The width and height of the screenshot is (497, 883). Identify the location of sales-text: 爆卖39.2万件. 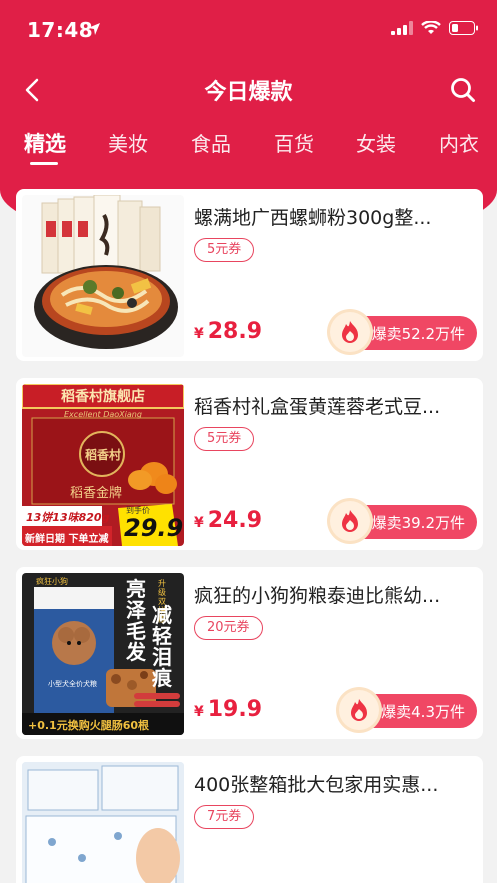
(418, 522).